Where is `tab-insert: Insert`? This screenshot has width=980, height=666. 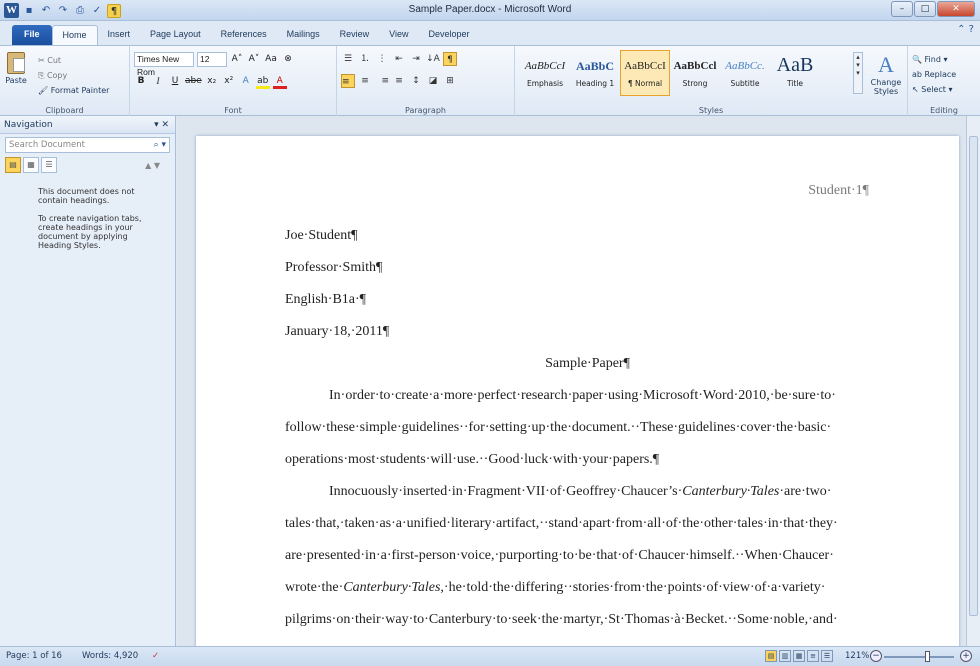
tab-insert: Insert is located at coordinates (119, 35).